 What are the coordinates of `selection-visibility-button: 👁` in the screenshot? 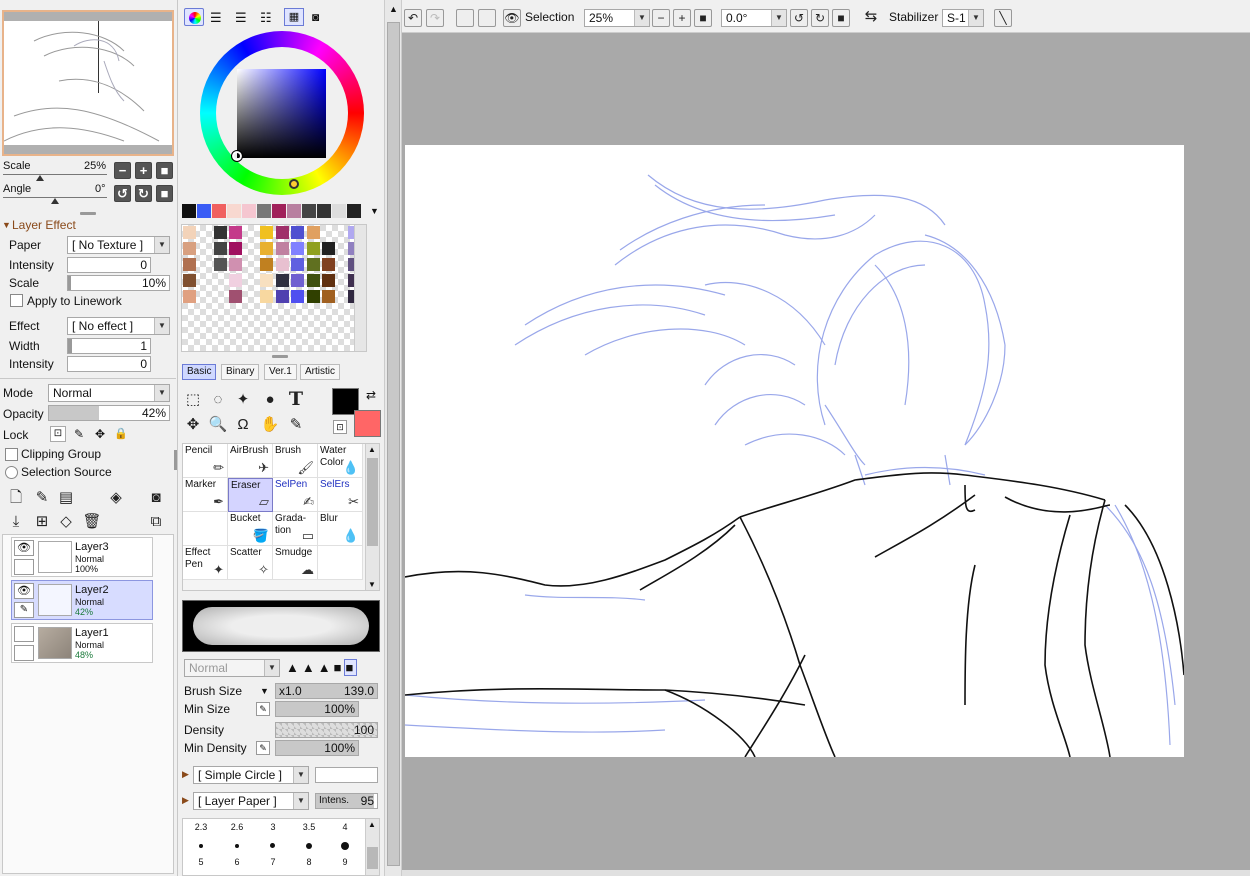 It's located at (512, 18).